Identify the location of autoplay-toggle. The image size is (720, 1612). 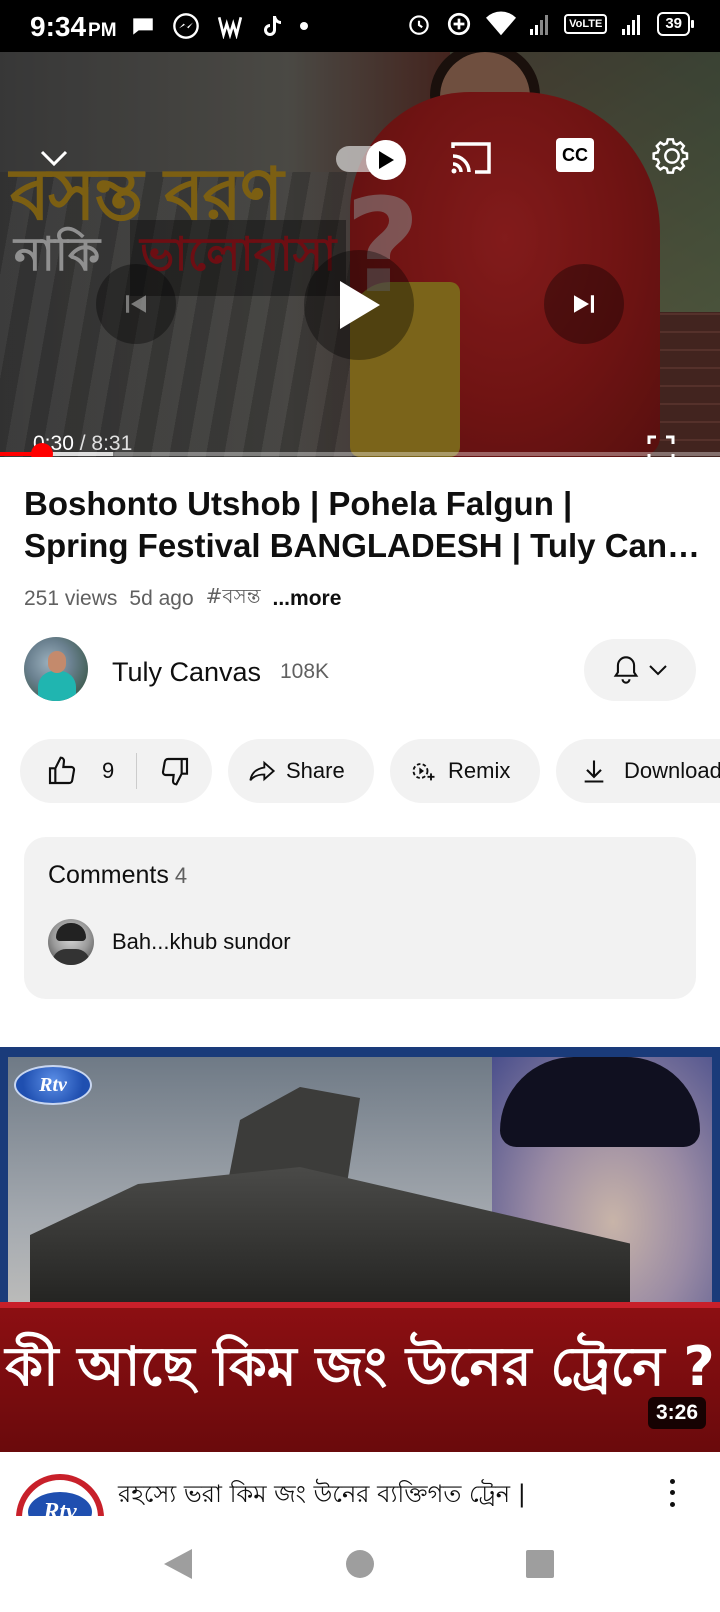
(372, 160).